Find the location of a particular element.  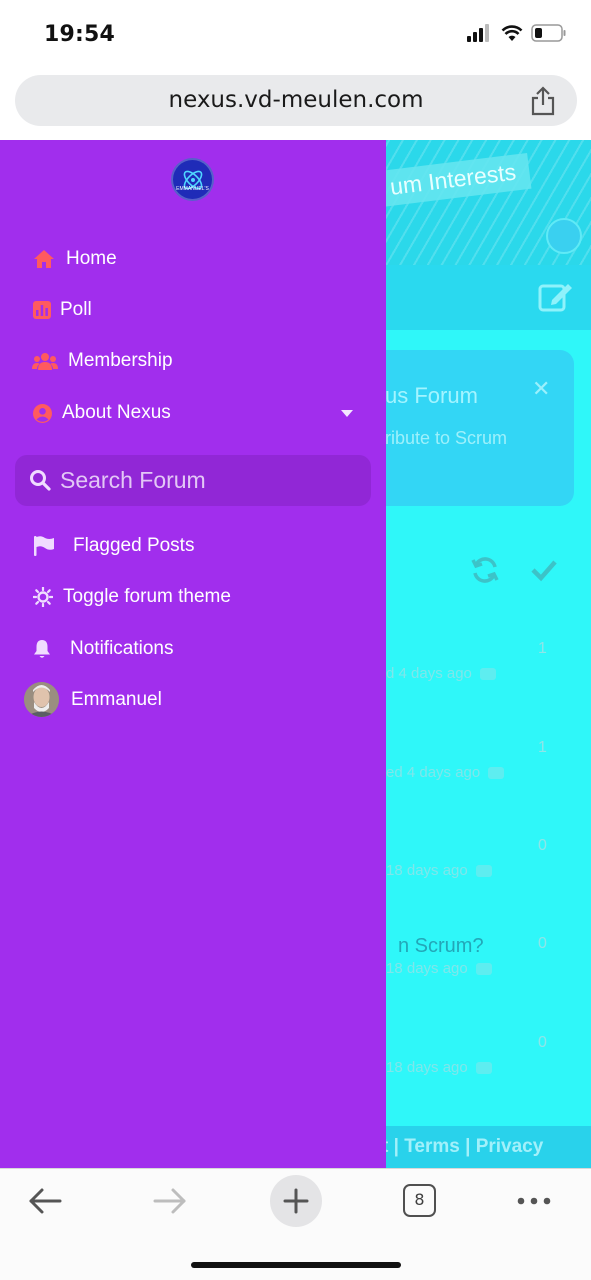

nav-label-membership: Membership is located at coordinates (120, 360).